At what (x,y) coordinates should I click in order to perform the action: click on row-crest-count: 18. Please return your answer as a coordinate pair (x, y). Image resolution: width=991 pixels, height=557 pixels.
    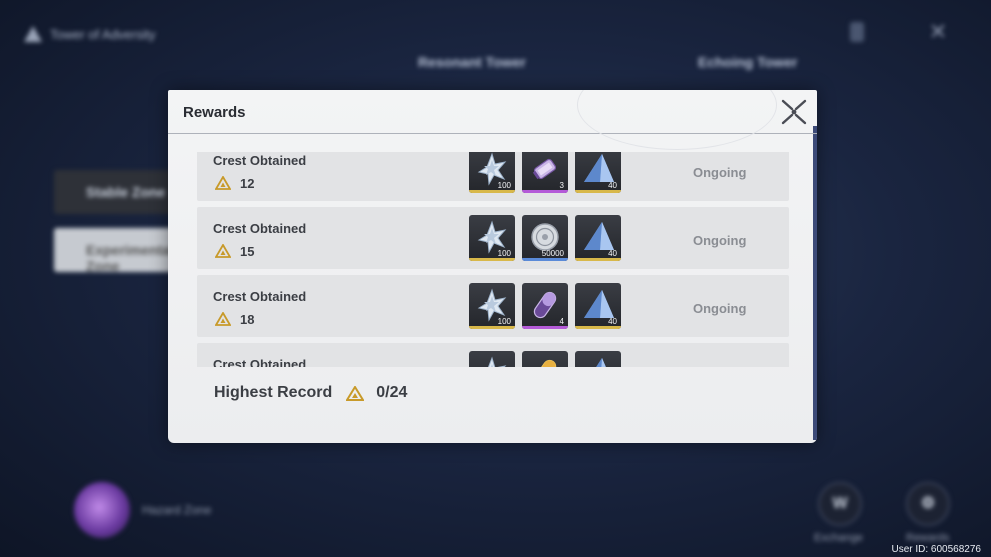
    Looking at the image, I should click on (247, 319).